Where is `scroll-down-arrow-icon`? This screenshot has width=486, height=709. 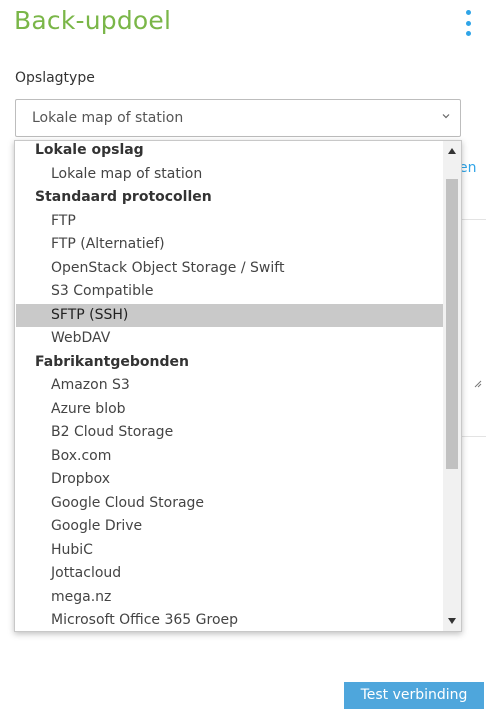 scroll-down-arrow-icon is located at coordinates (452, 621).